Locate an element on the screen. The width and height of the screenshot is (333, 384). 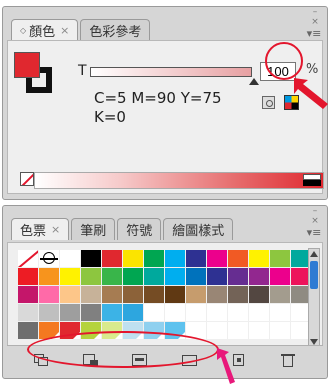
cmyk-line-1: C=5 M=90 Y=75 is located at coordinates (158, 98).